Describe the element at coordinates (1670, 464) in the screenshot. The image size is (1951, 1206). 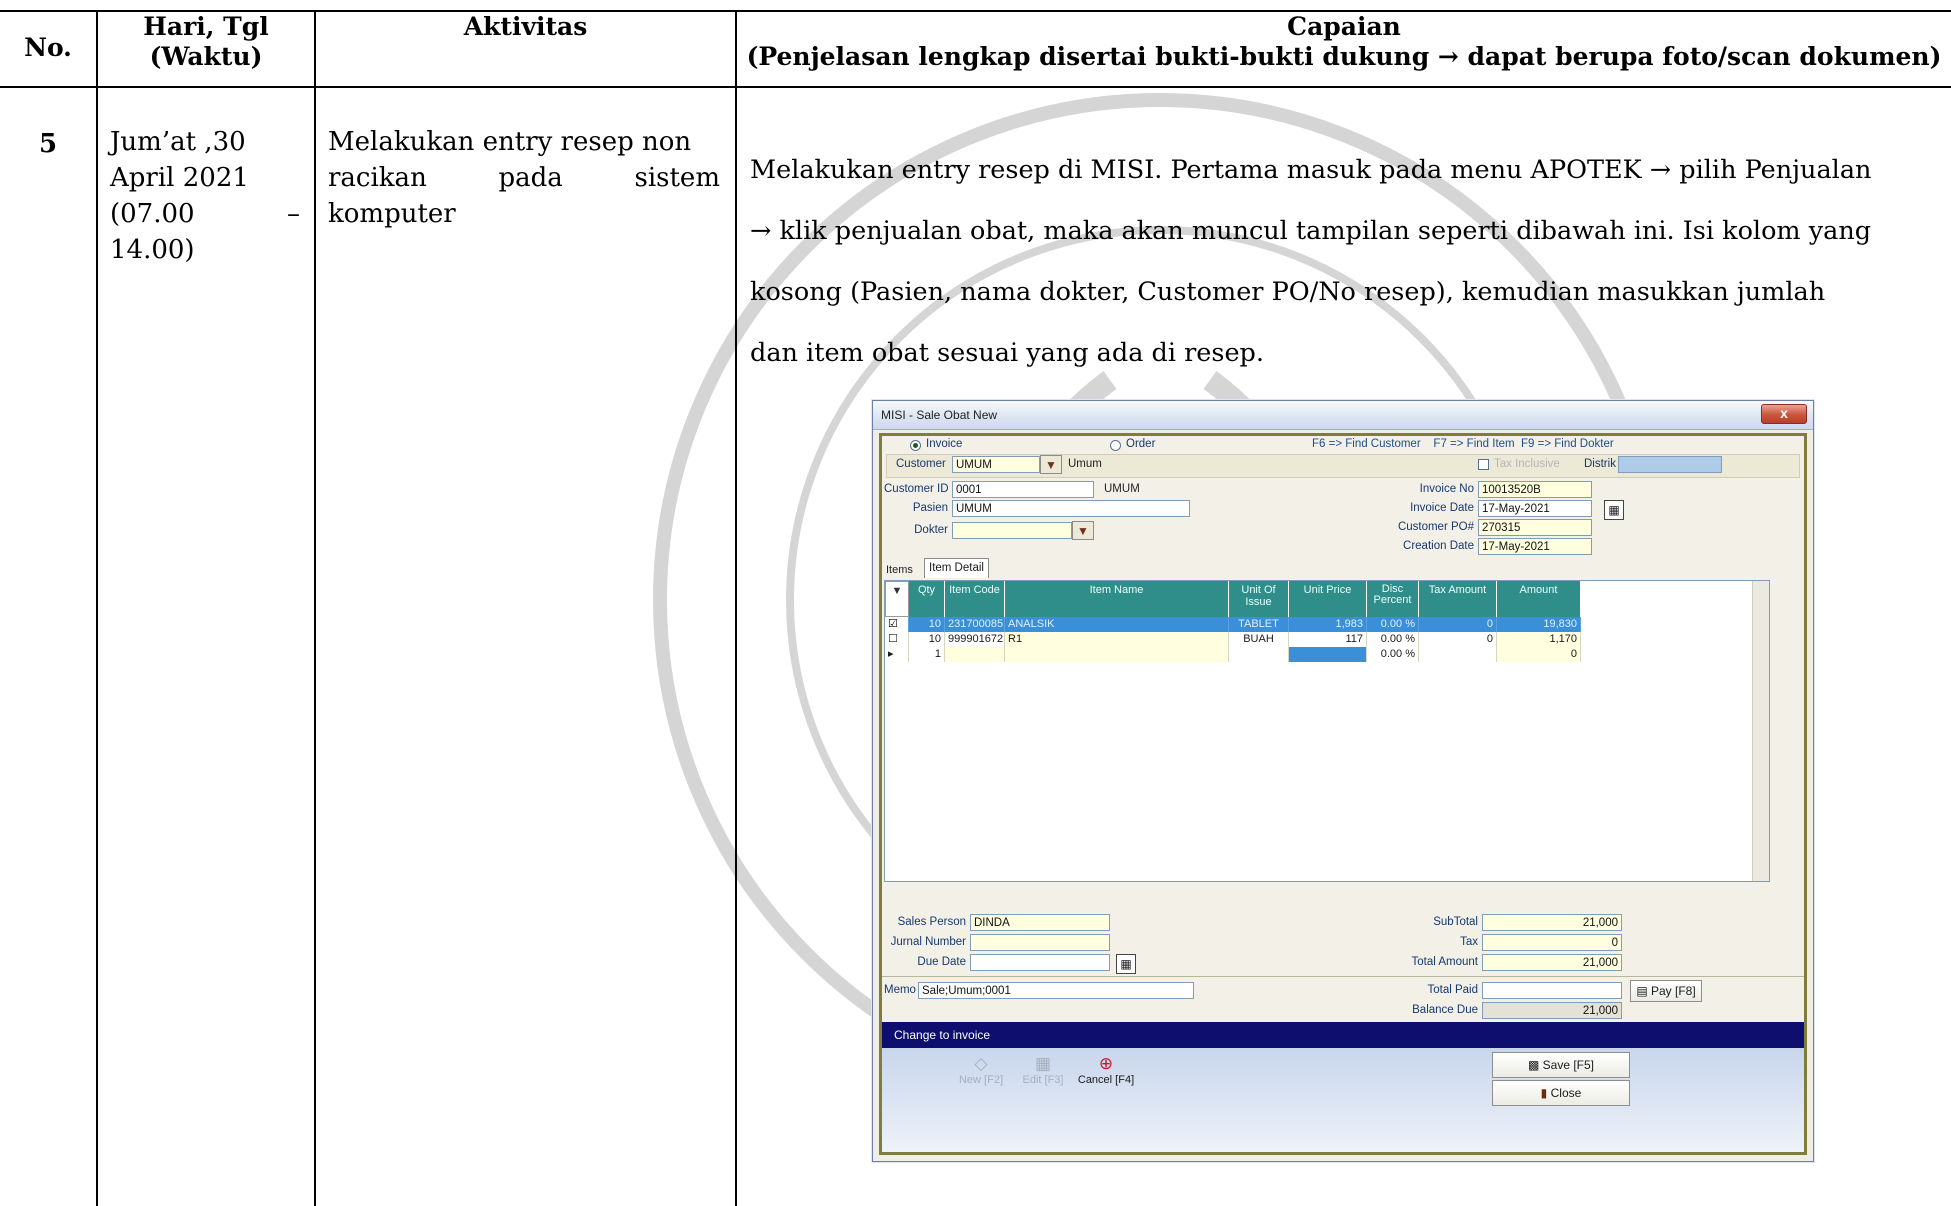
I see `distrik-field` at that location.